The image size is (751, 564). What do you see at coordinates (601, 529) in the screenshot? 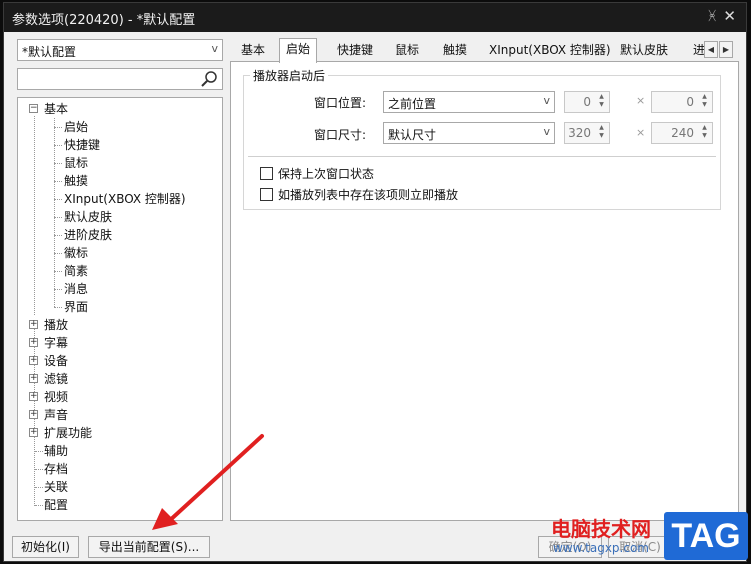
I see `watermark-site-name: 电脑技术网` at bounding box center [601, 529].